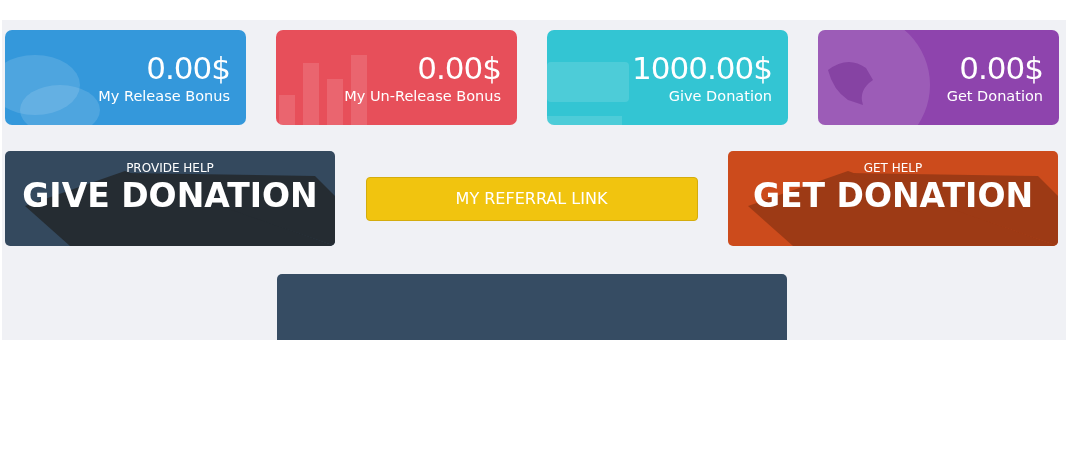  Describe the element at coordinates (588, 93) in the screenshot. I see `wallet-icon` at that location.